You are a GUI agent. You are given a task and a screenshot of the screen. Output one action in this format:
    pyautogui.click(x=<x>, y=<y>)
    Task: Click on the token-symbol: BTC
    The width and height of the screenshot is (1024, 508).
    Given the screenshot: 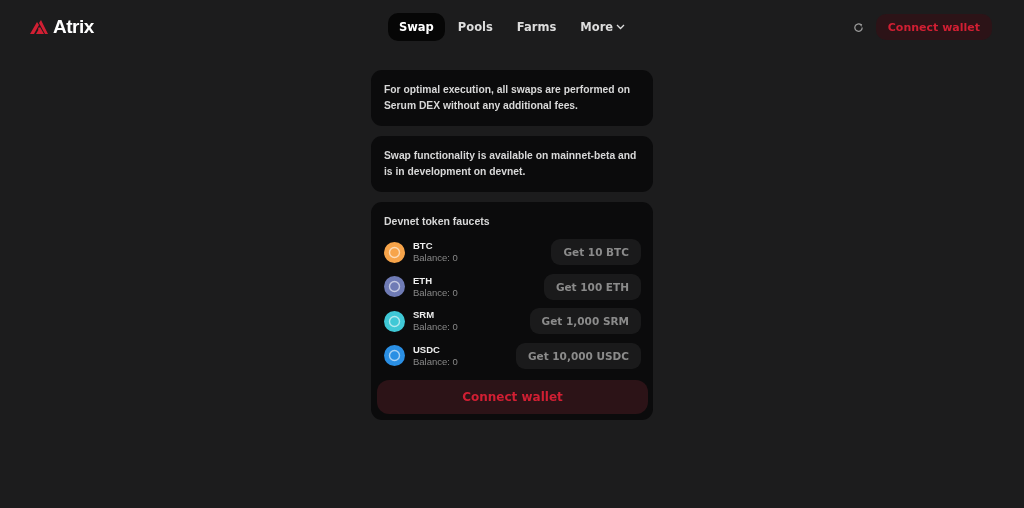 What is the action you would take?
    pyautogui.click(x=423, y=246)
    